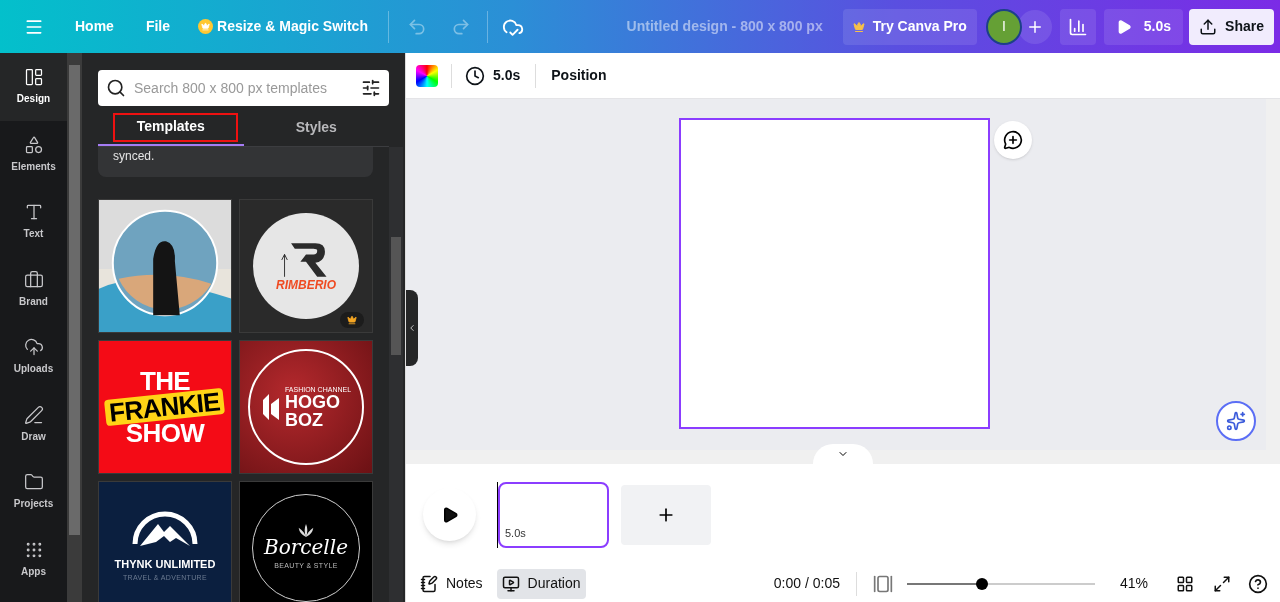 The height and width of the screenshot is (602, 1280). What do you see at coordinates (429, 583) in the screenshot?
I see `notes-icon` at bounding box center [429, 583].